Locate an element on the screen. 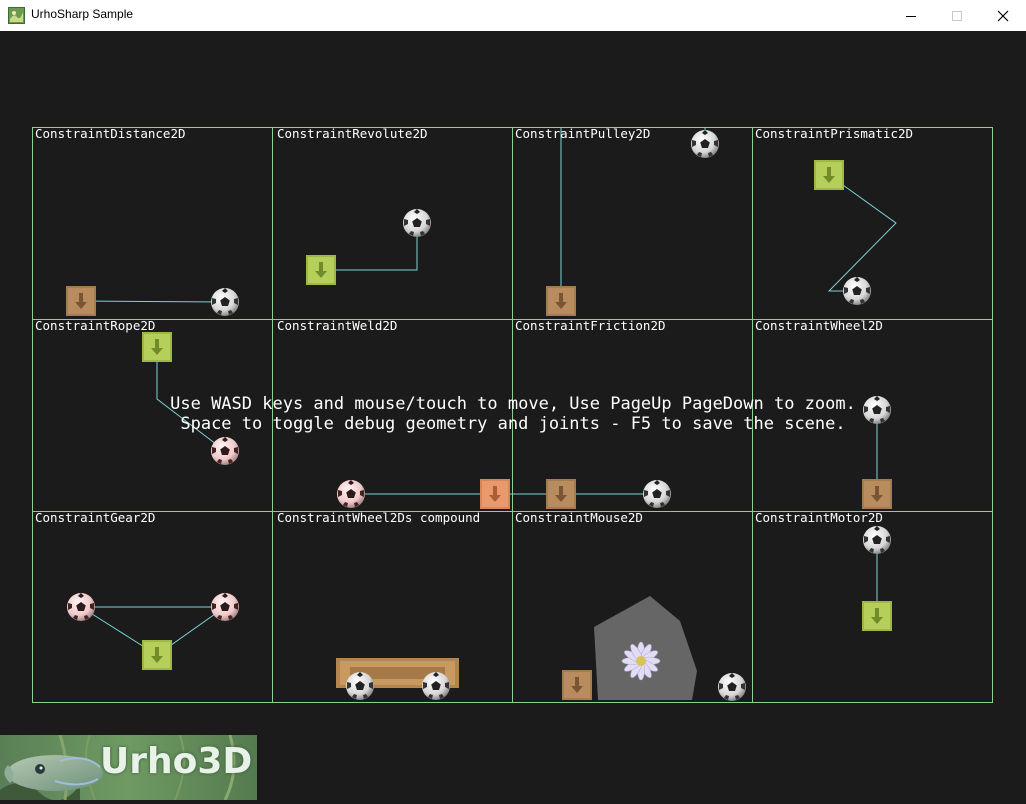 Image resolution: width=1026 pixels, height=804 pixels. minimize-button is located at coordinates (911, 15).